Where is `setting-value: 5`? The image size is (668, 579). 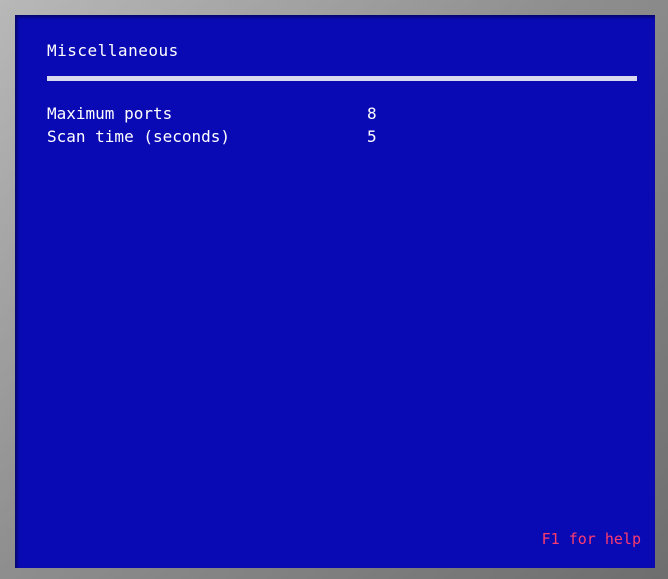 setting-value: 5 is located at coordinates (372, 136).